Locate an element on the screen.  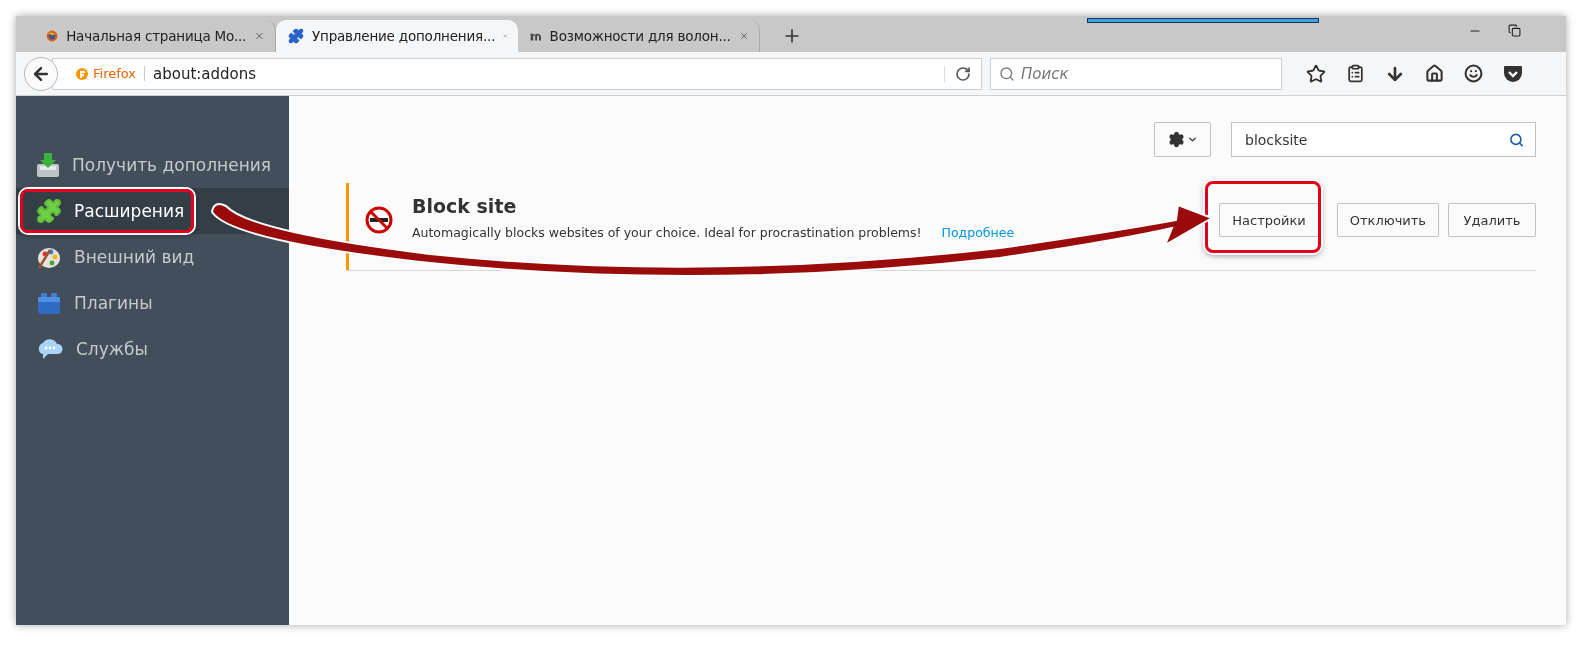
sidebar-item: Получить дополнения is located at coordinates (152, 165).